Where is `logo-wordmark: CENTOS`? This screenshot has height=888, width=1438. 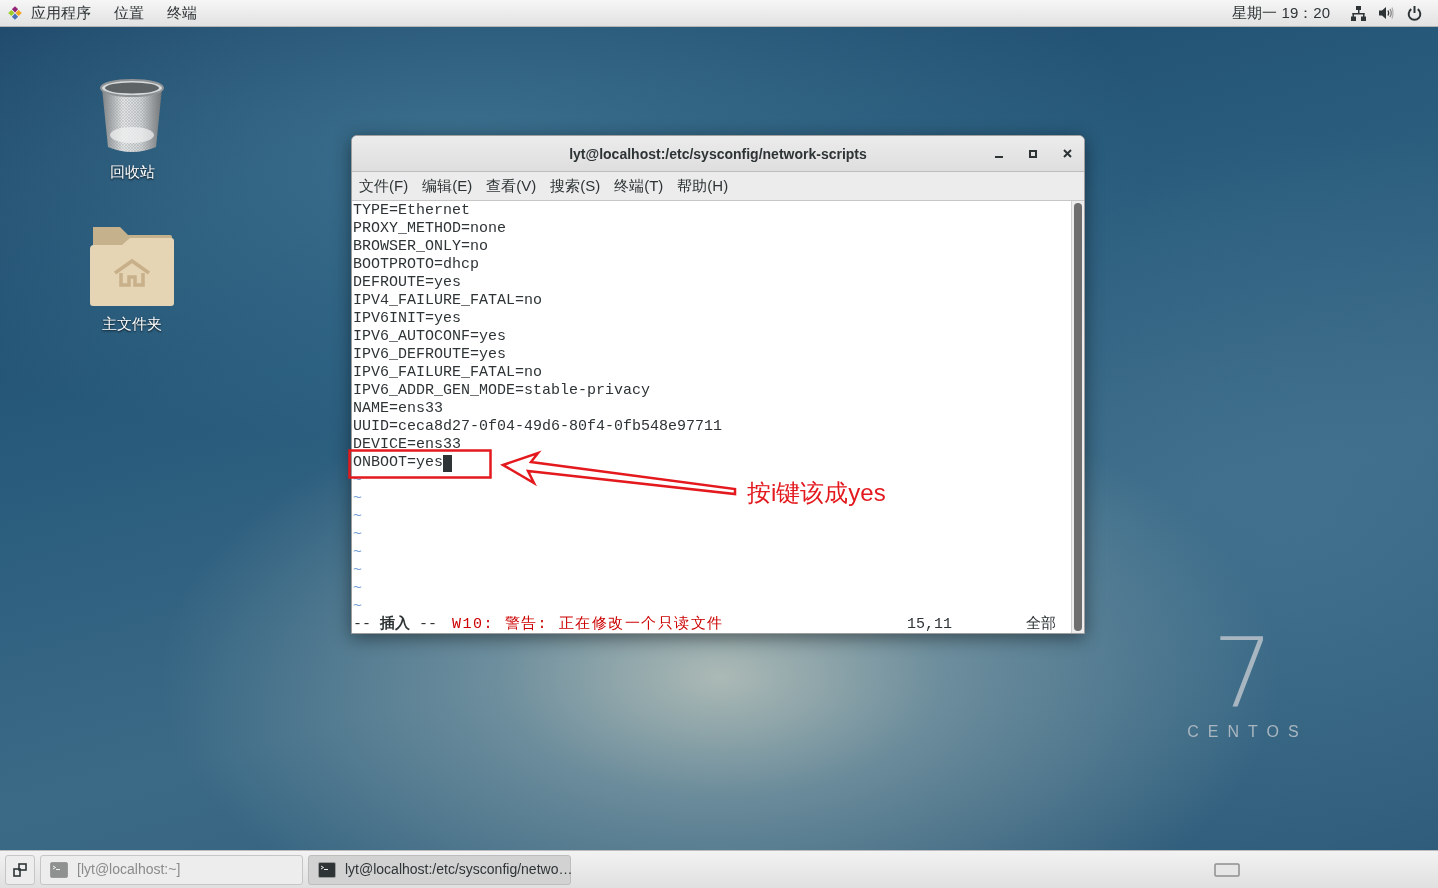
logo-wordmark: CENTOS is located at coordinates (1247, 732).